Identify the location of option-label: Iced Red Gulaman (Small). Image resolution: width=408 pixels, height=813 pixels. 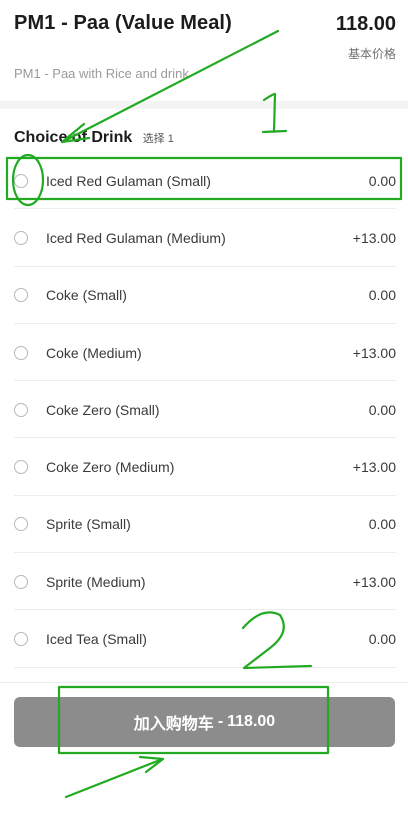
(128, 180).